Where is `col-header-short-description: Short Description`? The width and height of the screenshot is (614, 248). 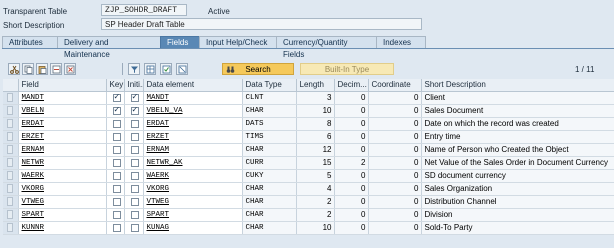
col-header-short-description: Short Description is located at coordinates (517, 85).